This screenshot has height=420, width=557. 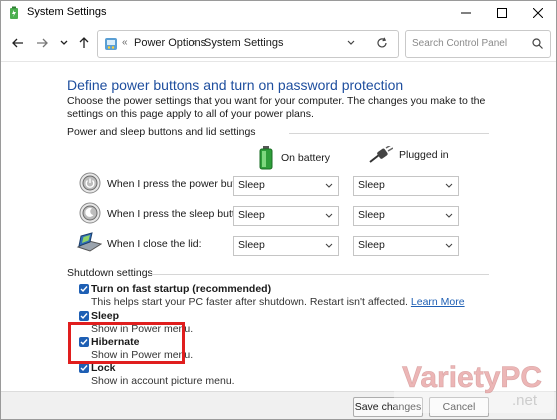 I want to click on recent-locations-button, so click(x=64, y=43).